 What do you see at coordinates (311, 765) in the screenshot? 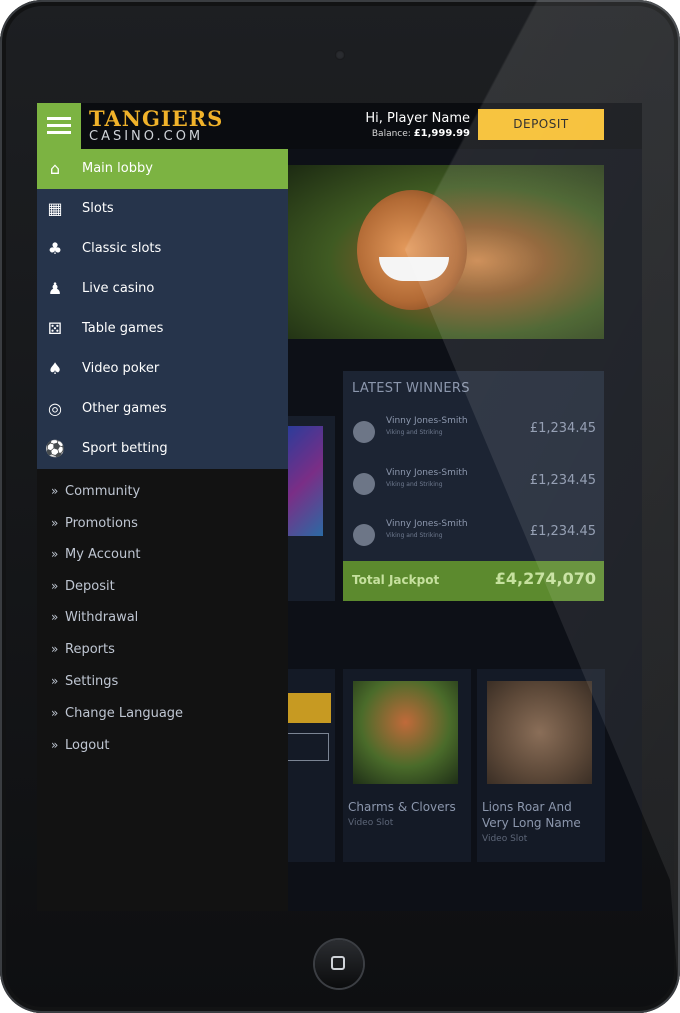
I see `promo-card-partial` at bounding box center [311, 765].